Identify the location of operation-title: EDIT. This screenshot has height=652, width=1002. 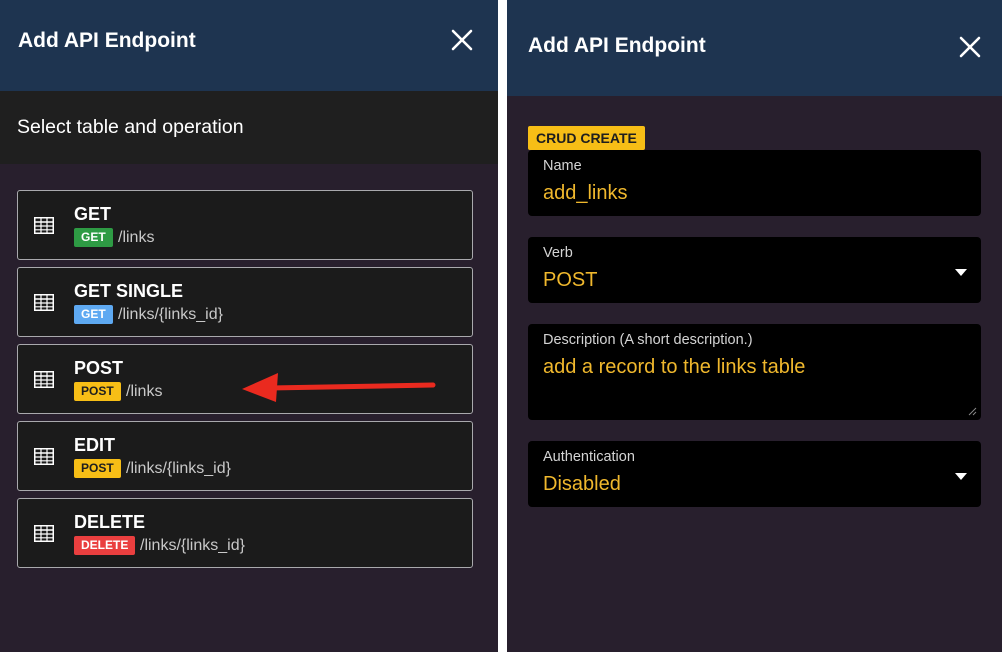
(95, 445).